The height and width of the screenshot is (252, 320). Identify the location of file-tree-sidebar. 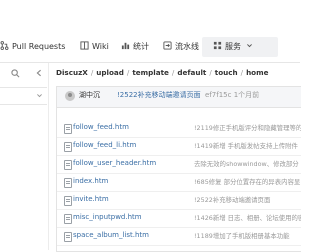
(24, 156).